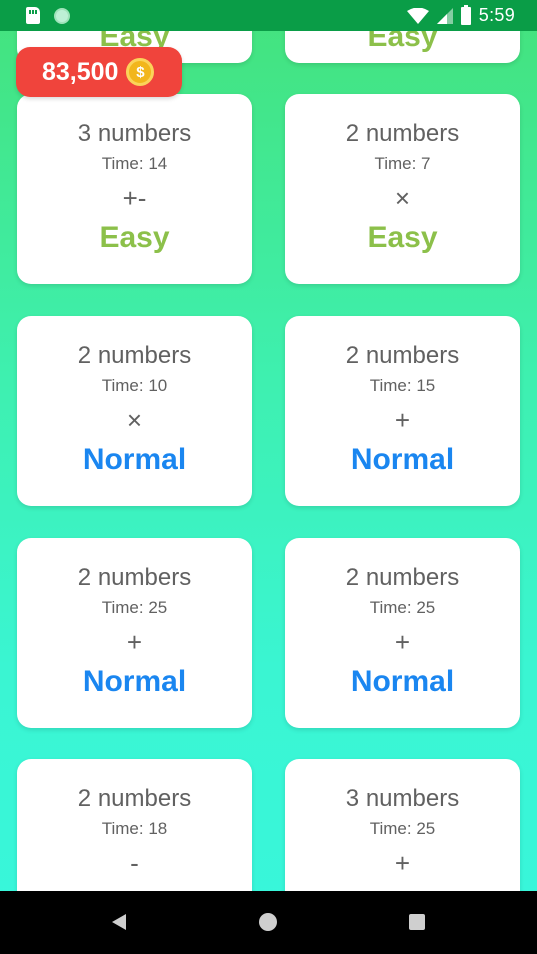 This screenshot has width=537, height=954. Describe the element at coordinates (80, 71) in the screenshot. I see `coin-amount: 83,500` at that location.